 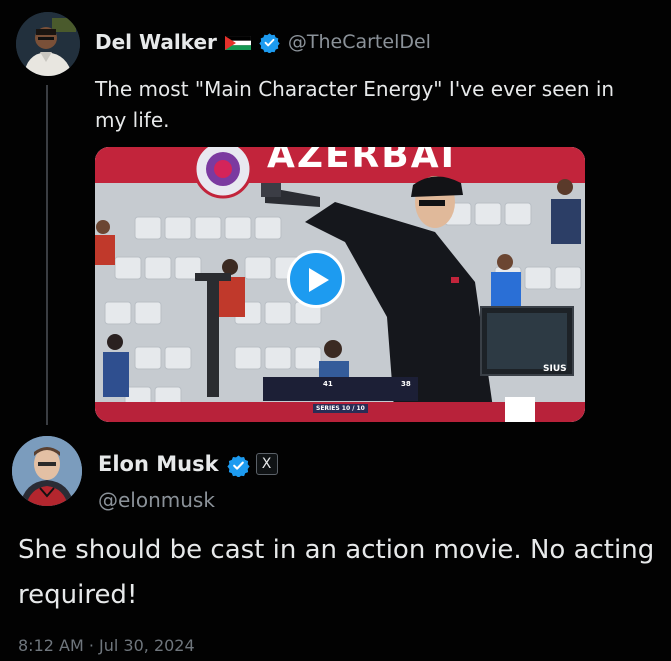 I want to click on author-row: Elon Musk X, so click(x=188, y=465).